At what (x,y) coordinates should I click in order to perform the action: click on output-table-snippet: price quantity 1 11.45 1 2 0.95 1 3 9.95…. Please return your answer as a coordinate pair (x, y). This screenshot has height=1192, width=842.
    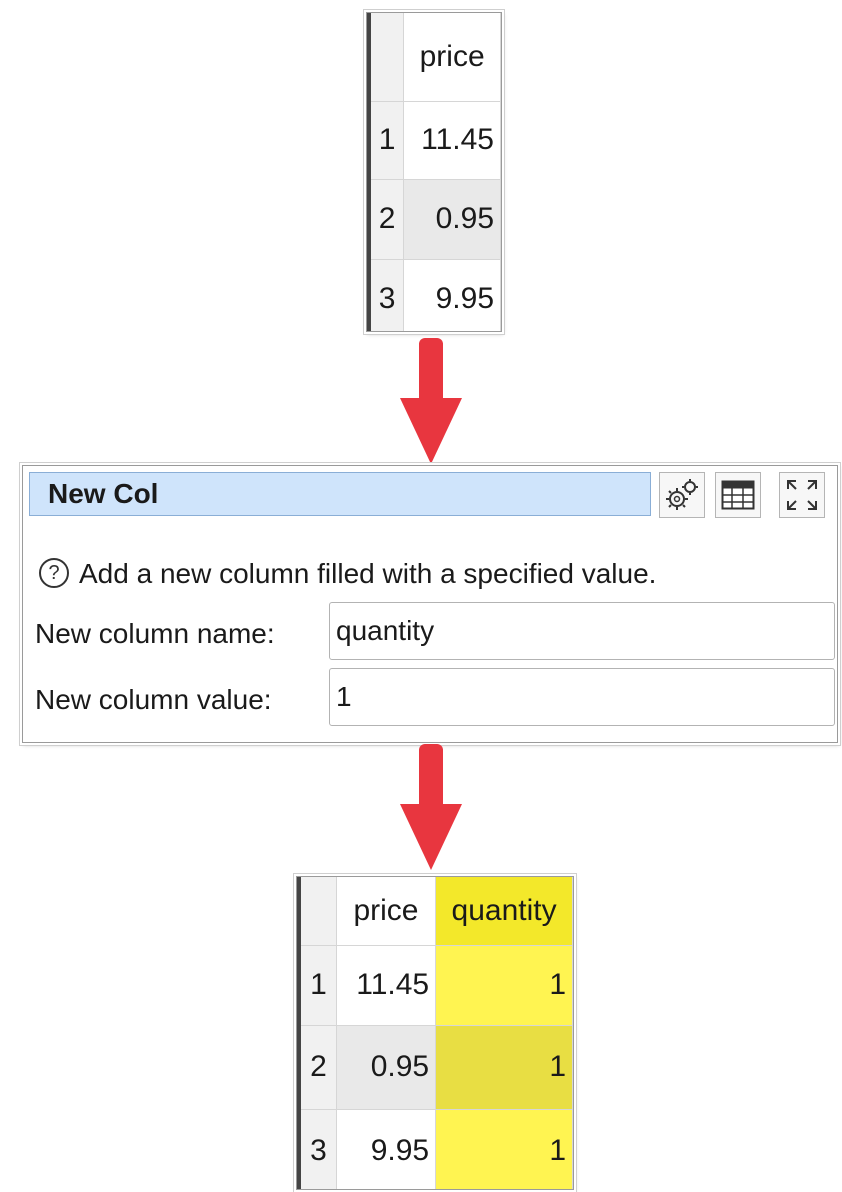
    Looking at the image, I should click on (435, 1033).